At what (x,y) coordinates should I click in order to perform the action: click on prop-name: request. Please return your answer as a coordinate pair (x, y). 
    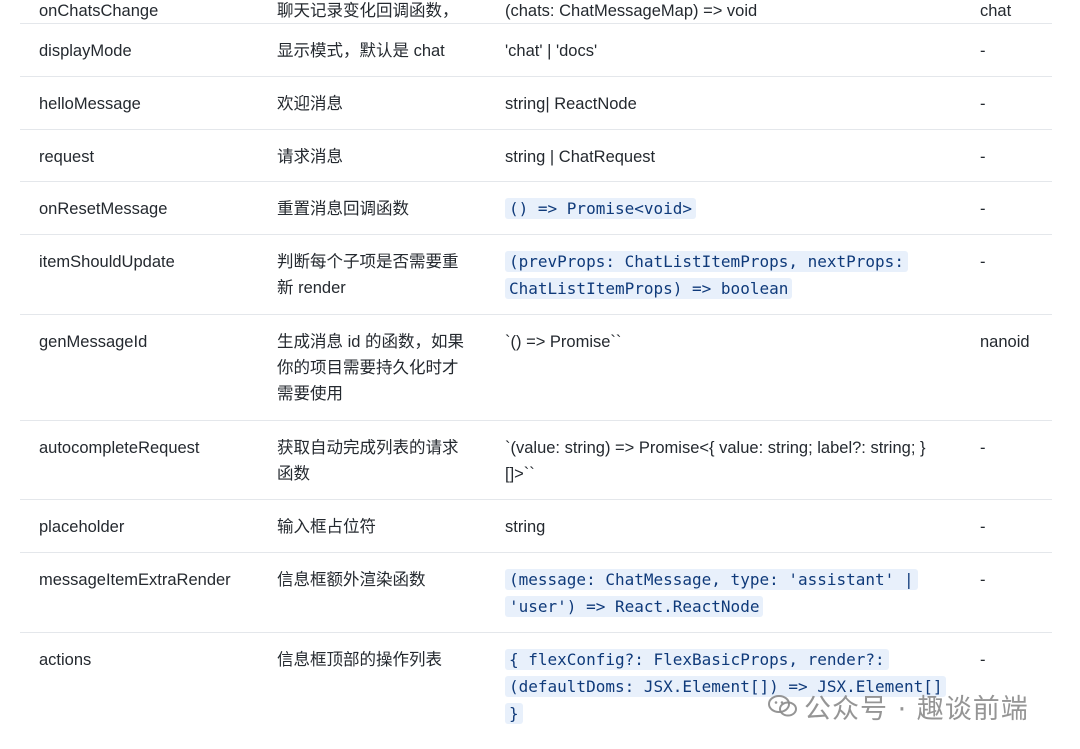
    Looking at the image, I should click on (67, 157).